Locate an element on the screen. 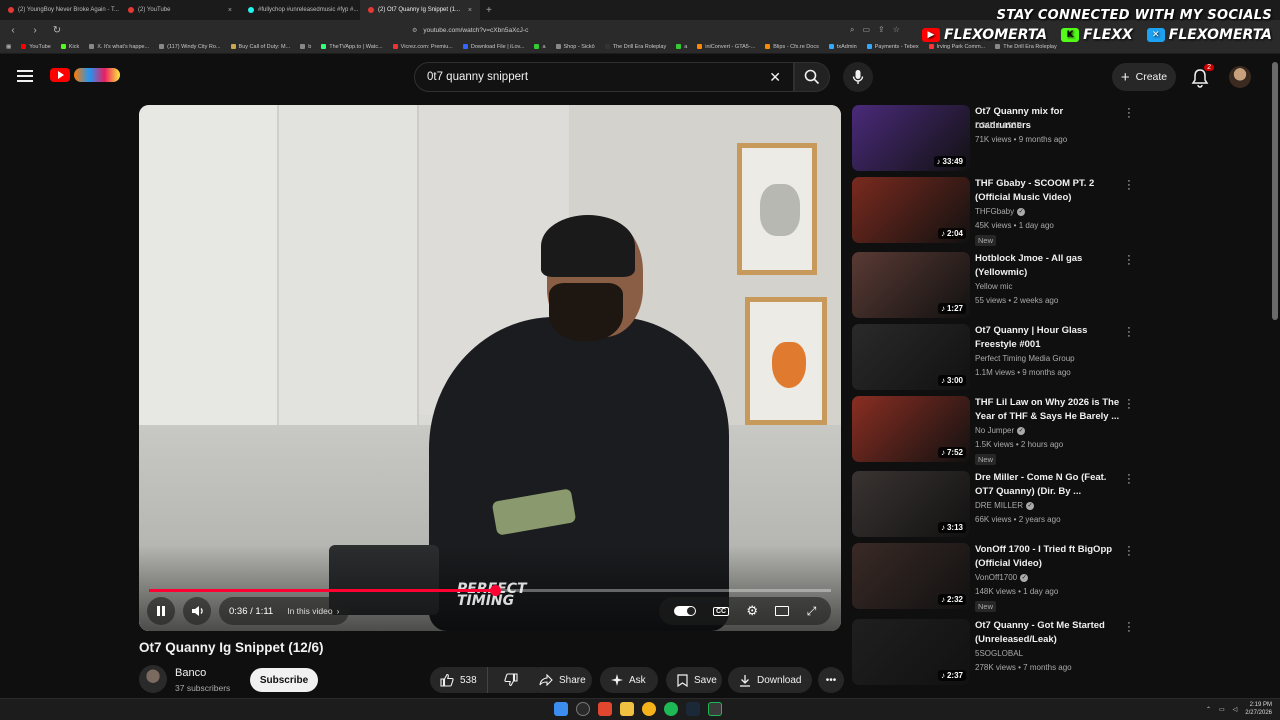  in-this-video-button: In this video › is located at coordinates (313, 611).